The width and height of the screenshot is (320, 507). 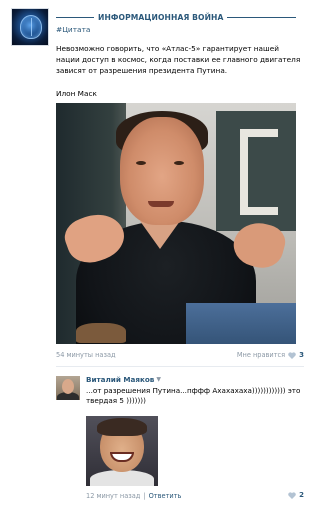 I want to click on comment-like-button: 2, so click(x=296, y=495).